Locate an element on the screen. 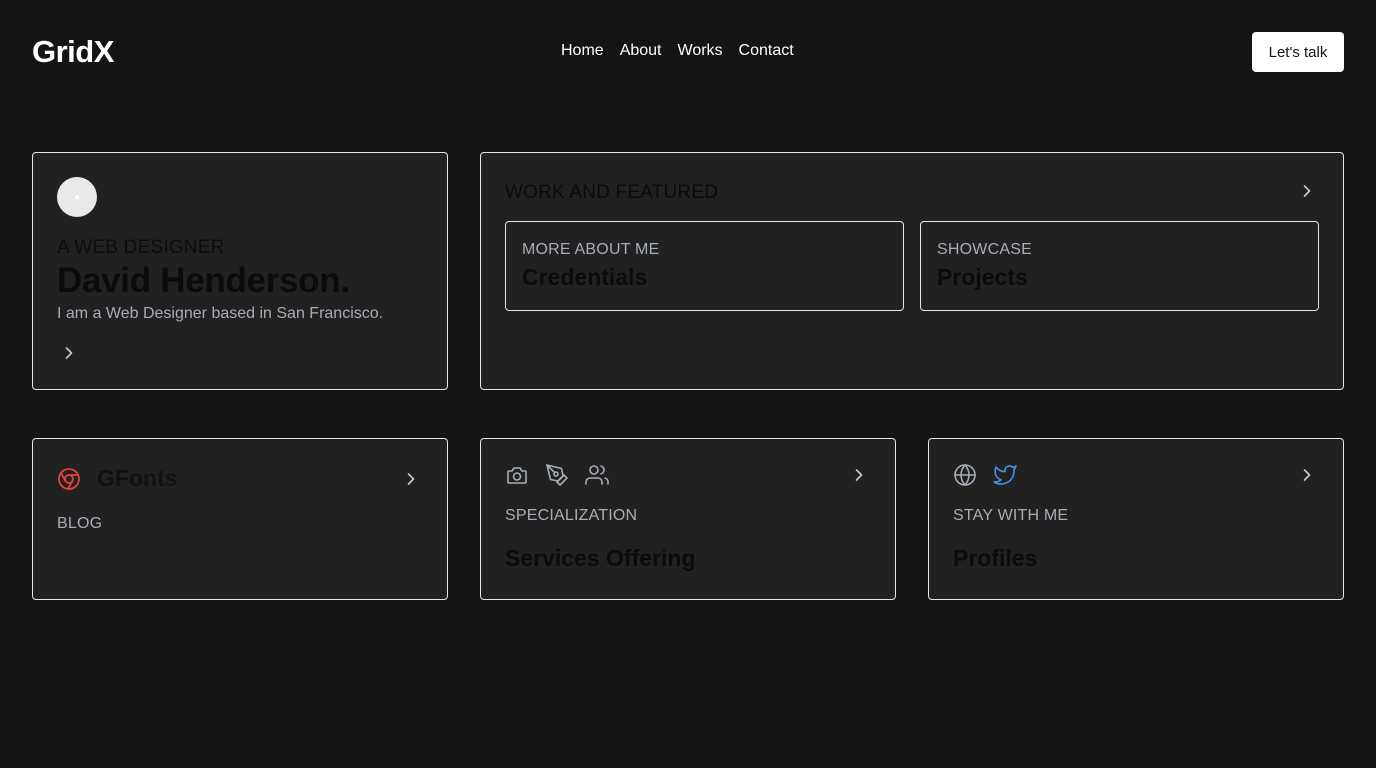 This screenshot has height=768, width=1376. credentials-title: Credentials is located at coordinates (585, 277).